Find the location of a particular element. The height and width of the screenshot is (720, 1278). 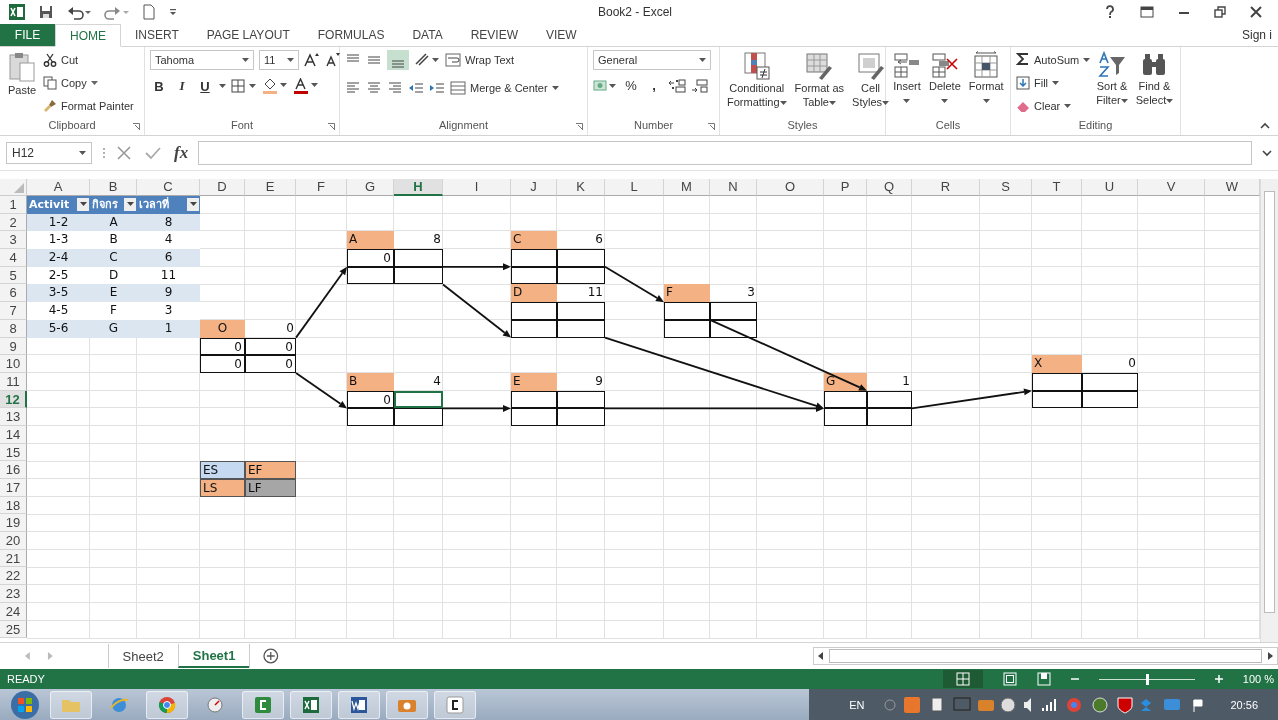

app-taskbar-button is located at coordinates (455, 704).